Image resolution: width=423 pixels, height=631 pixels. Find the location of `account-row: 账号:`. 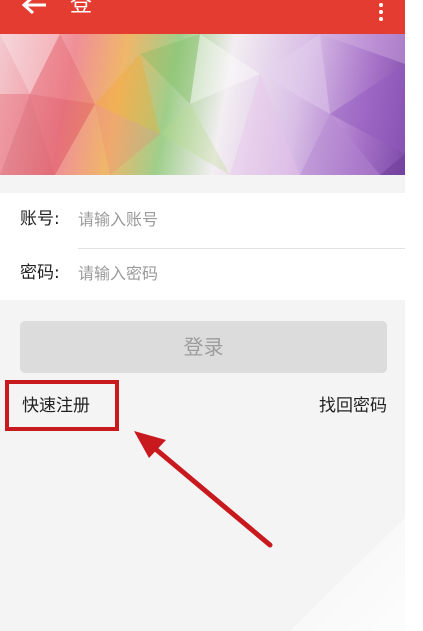

account-row: 账号: is located at coordinates (202, 221).